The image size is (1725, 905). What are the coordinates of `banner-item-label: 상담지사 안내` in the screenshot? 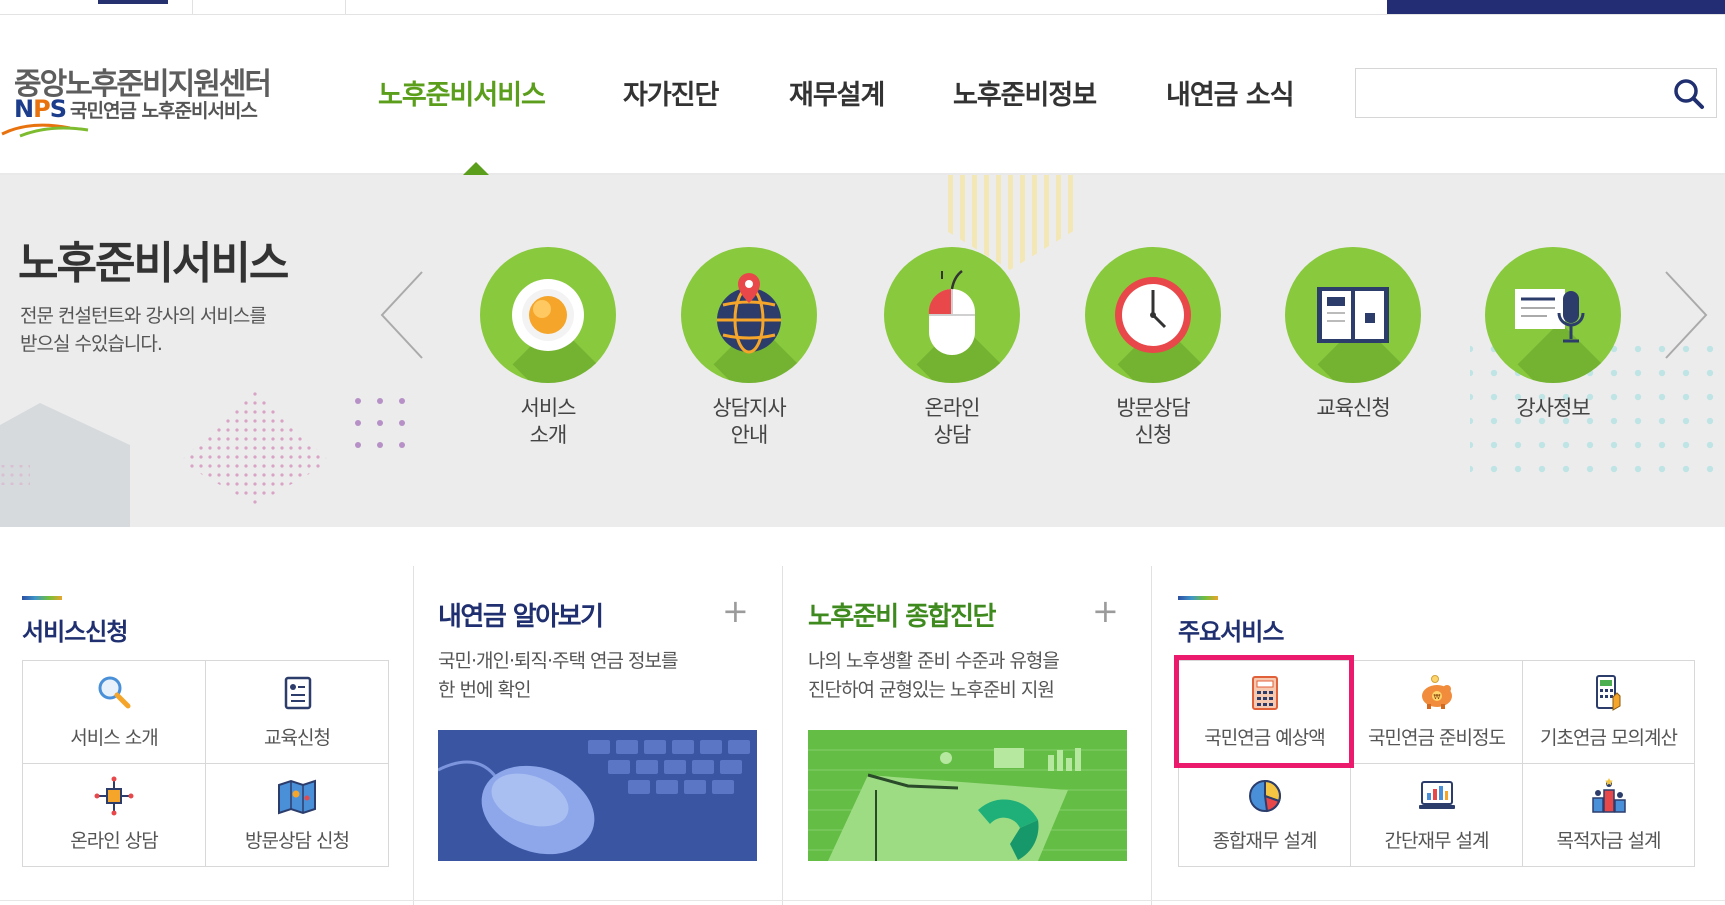 It's located at (749, 421).